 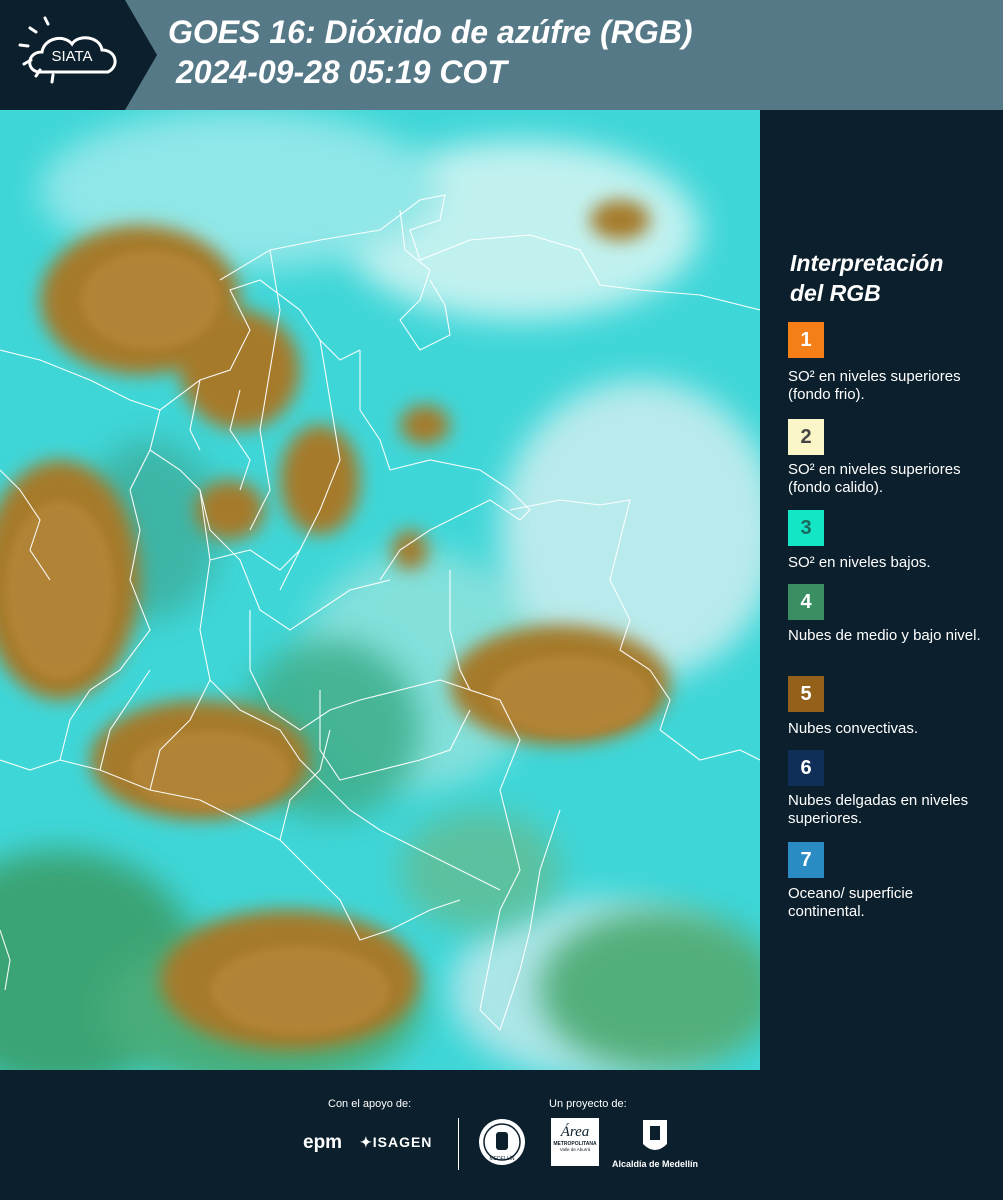 I want to click on legend-number-1: 1, so click(x=806, y=339).